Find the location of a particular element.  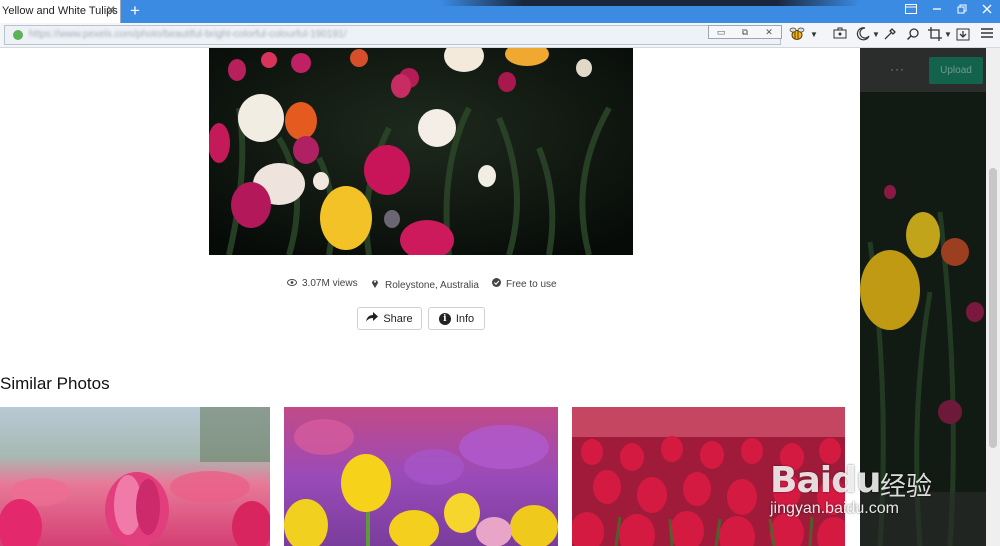

minimize-icon is located at coordinates (937, 11).